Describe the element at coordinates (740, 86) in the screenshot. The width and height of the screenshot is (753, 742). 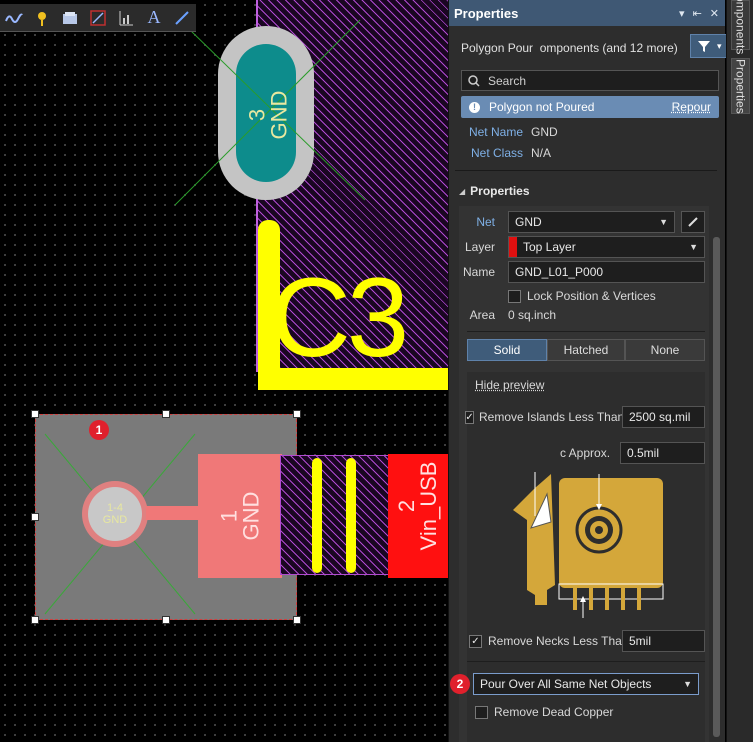
I see `tab-properties: Properties` at that location.